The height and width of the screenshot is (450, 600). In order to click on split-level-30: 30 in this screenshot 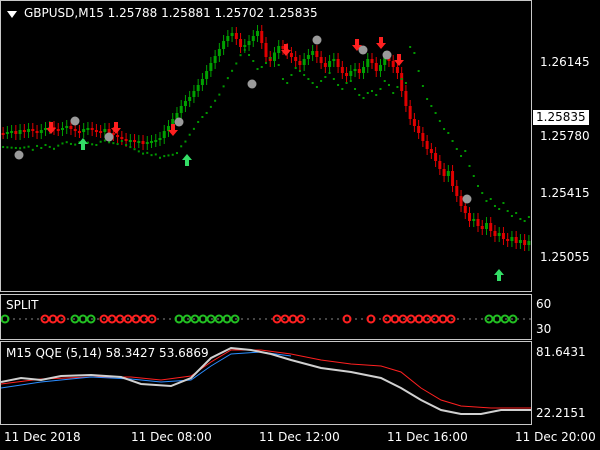, I will do `click(544, 329)`.